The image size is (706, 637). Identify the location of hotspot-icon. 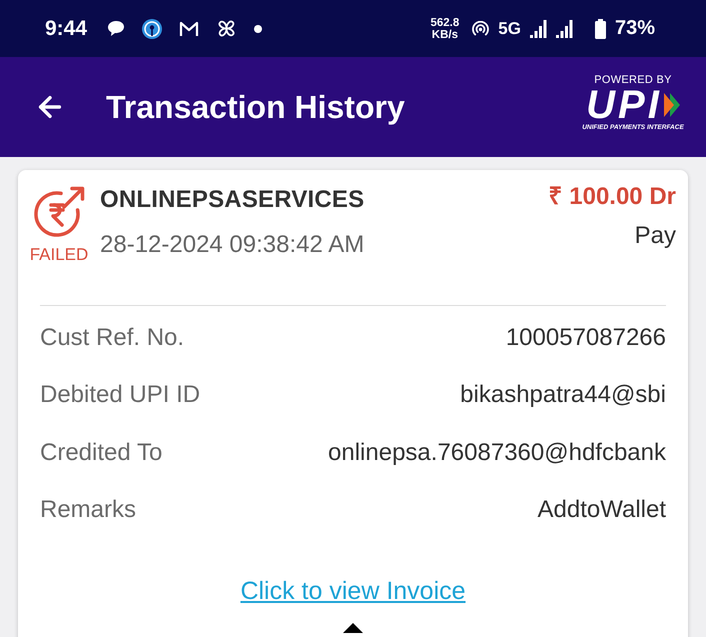
(481, 28).